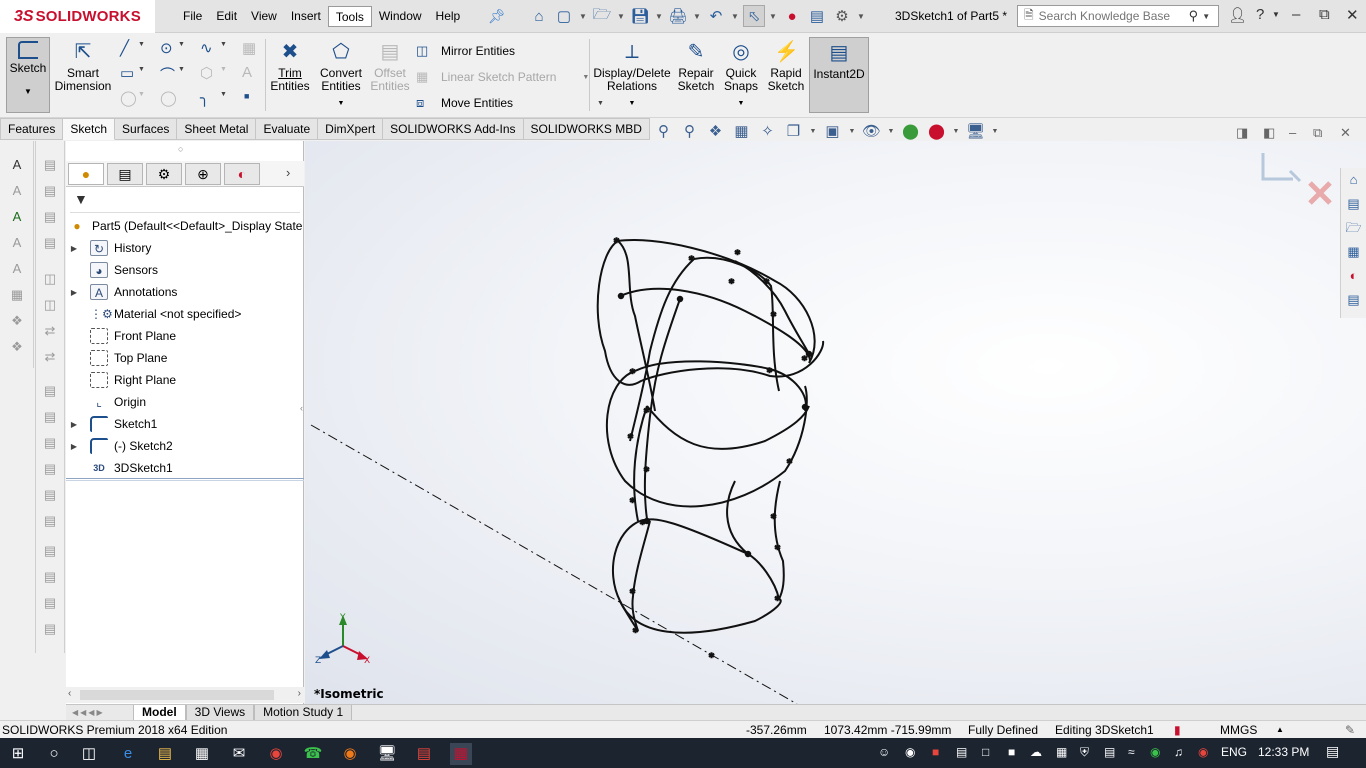  I want to click on search-scope-icon: 🗎︎, so click(1029, 16).